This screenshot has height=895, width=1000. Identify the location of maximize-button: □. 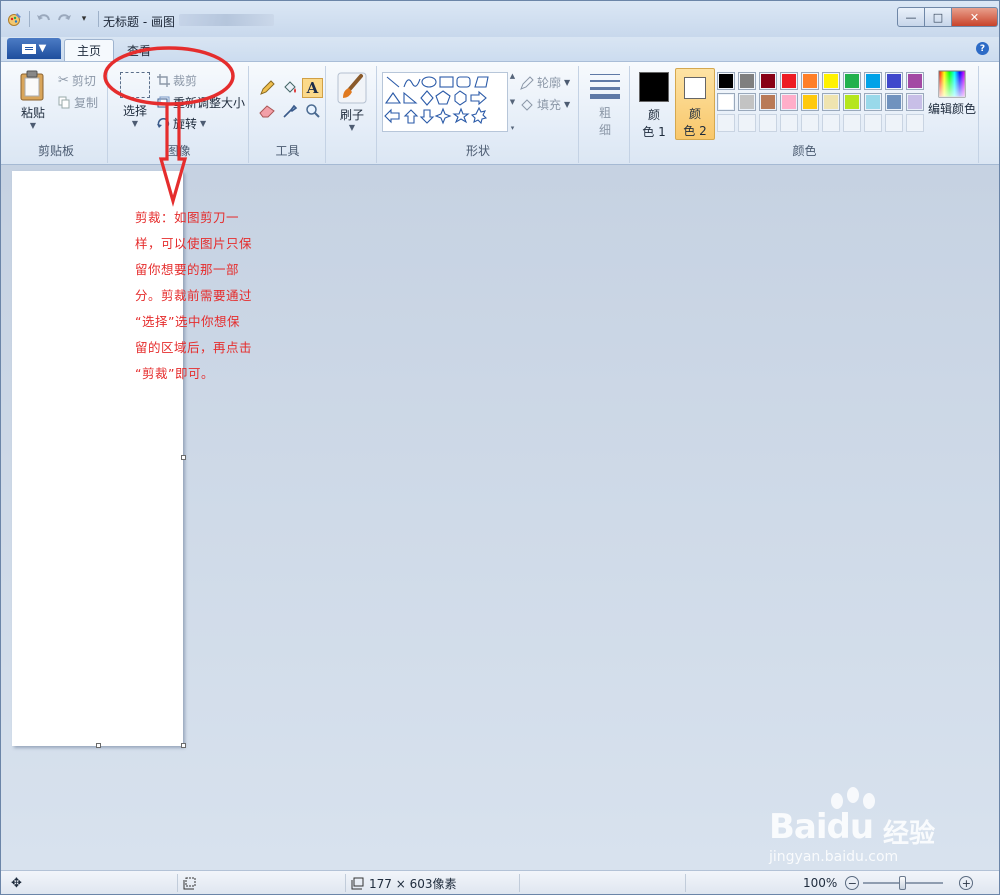
(938, 17).